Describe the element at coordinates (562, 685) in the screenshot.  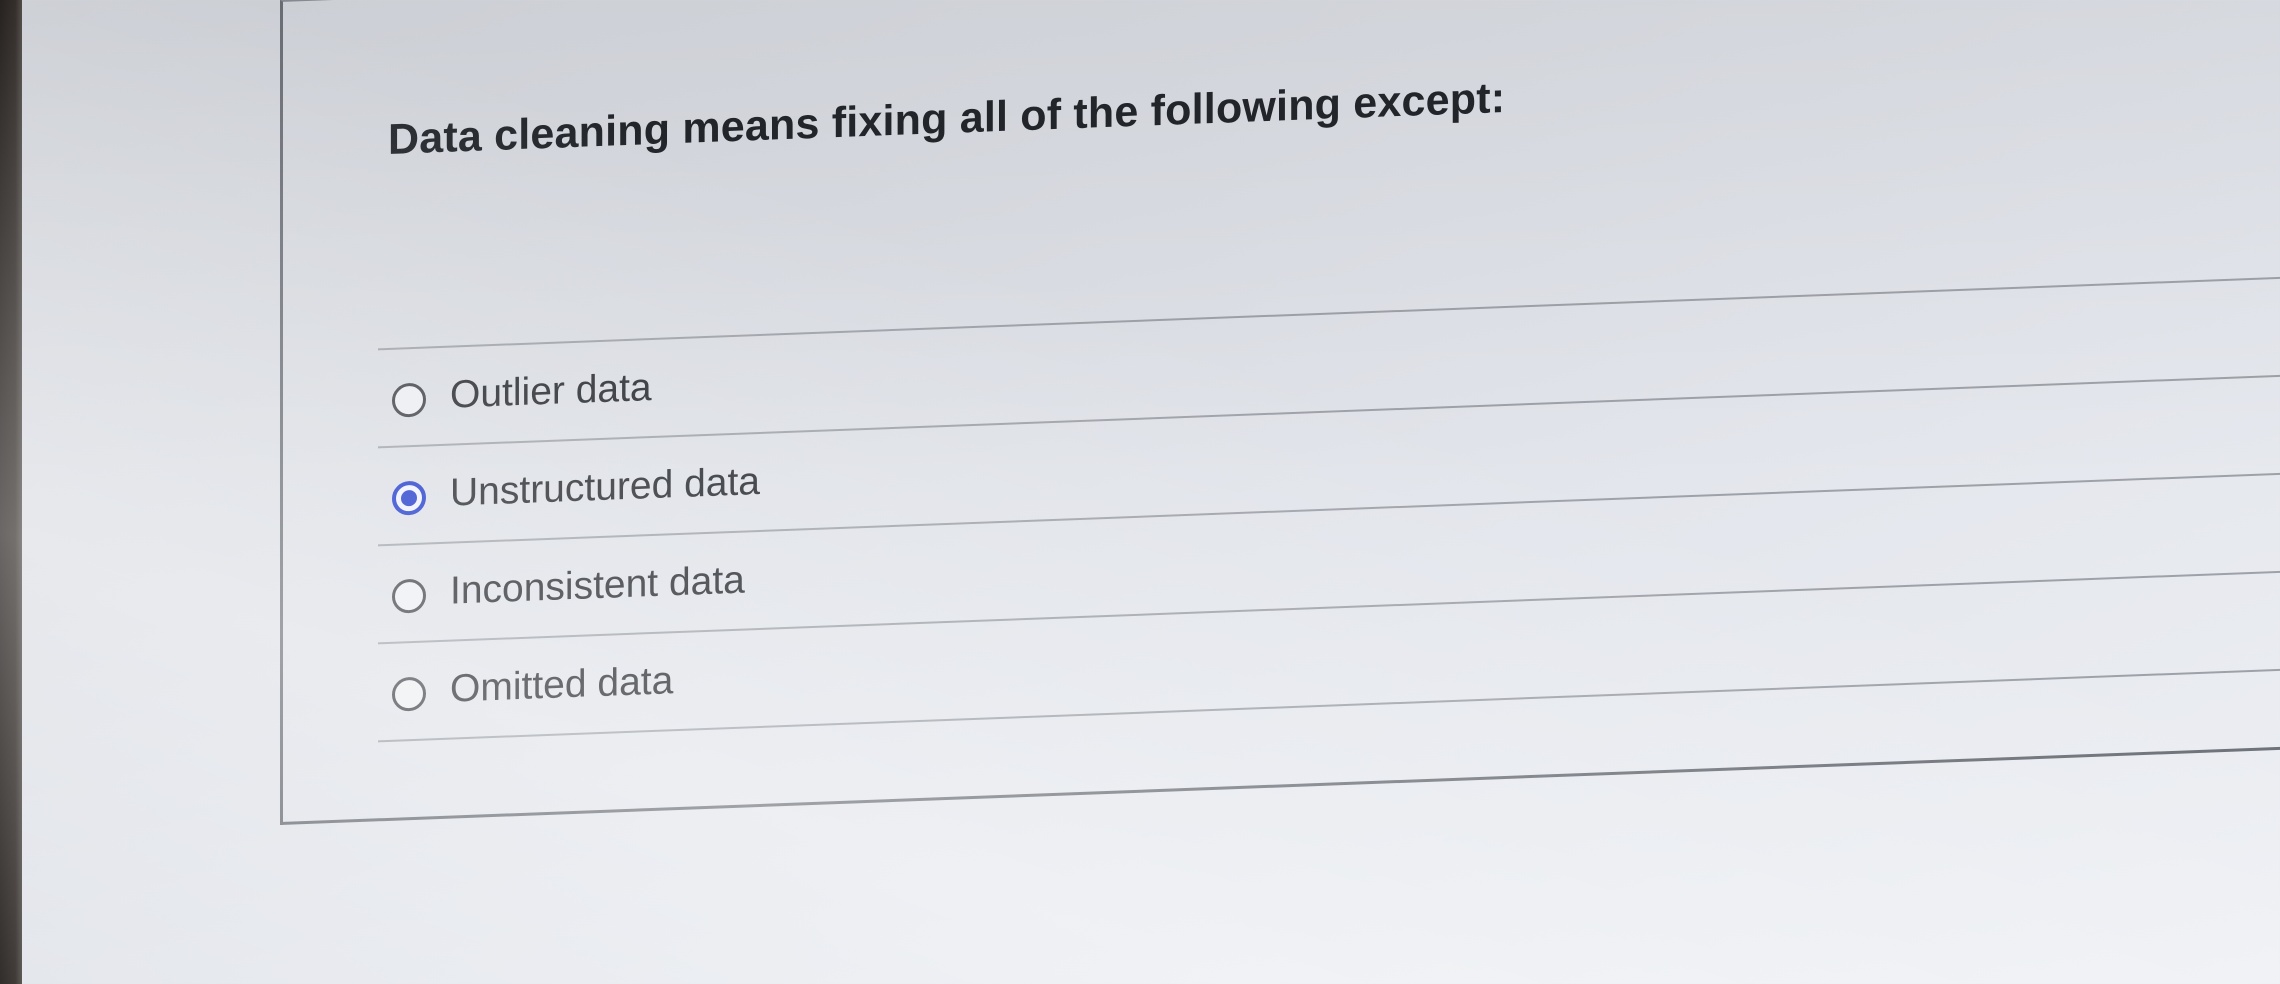
I see `option-label: Omitted data` at that location.